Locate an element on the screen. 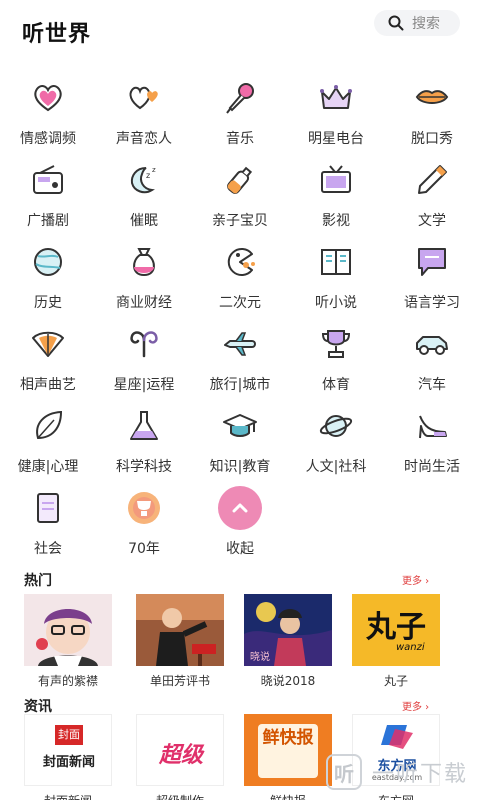  cover-image: 晓说 is located at coordinates (288, 630).